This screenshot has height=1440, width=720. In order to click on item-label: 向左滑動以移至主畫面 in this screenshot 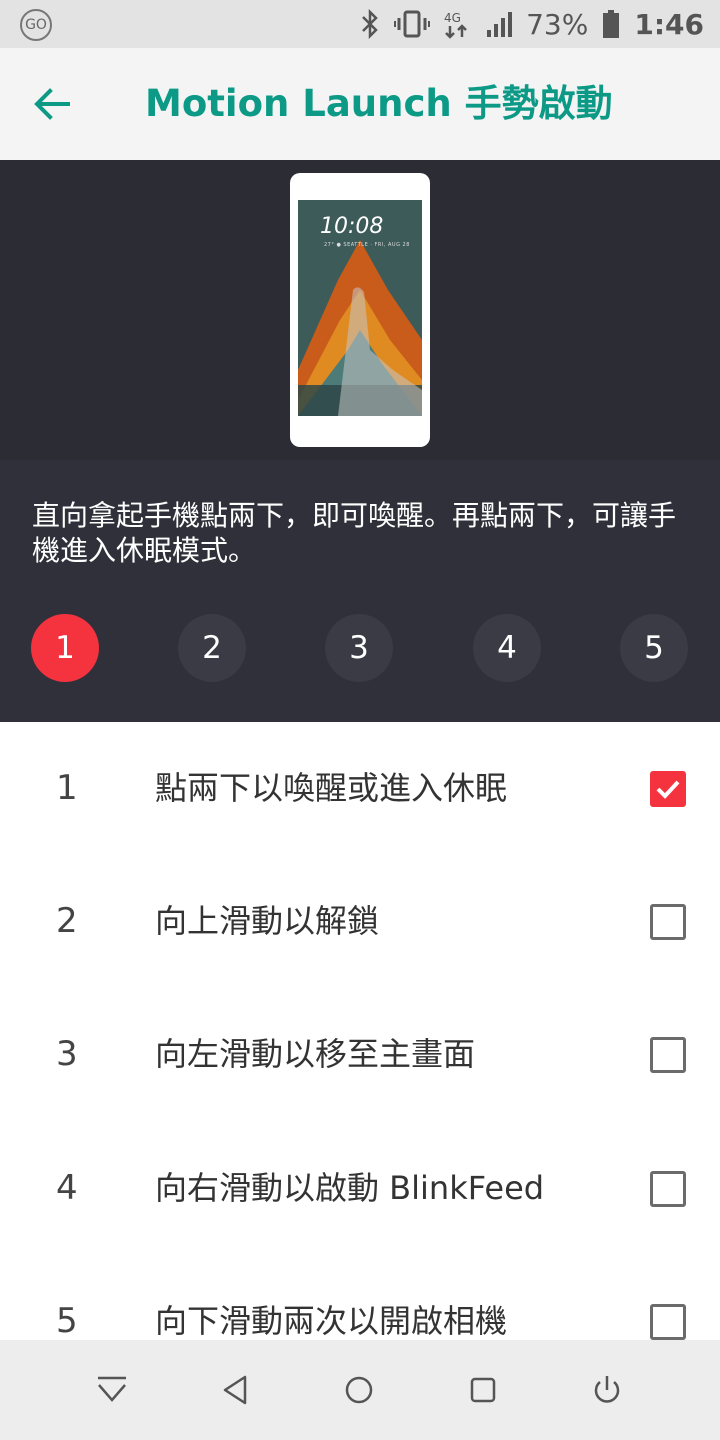, I will do `click(315, 1054)`.